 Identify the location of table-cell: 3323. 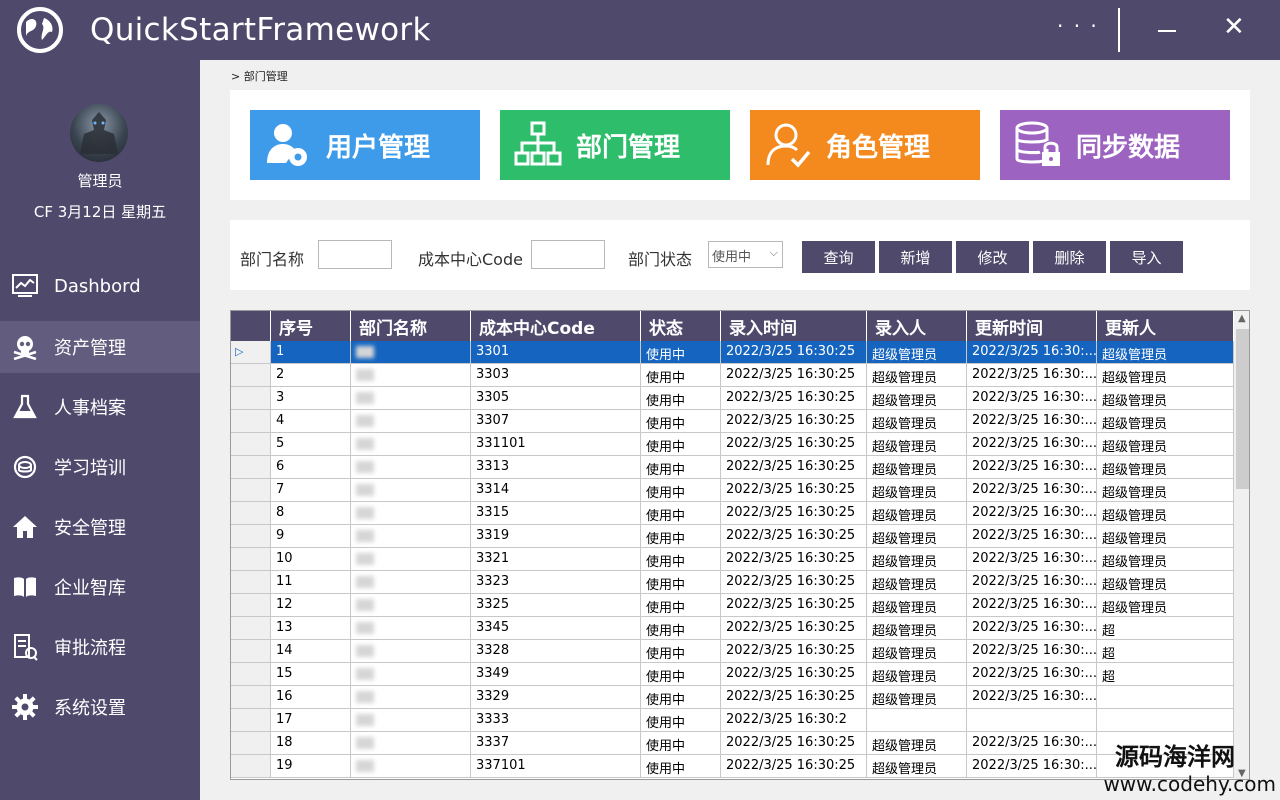
(556, 582).